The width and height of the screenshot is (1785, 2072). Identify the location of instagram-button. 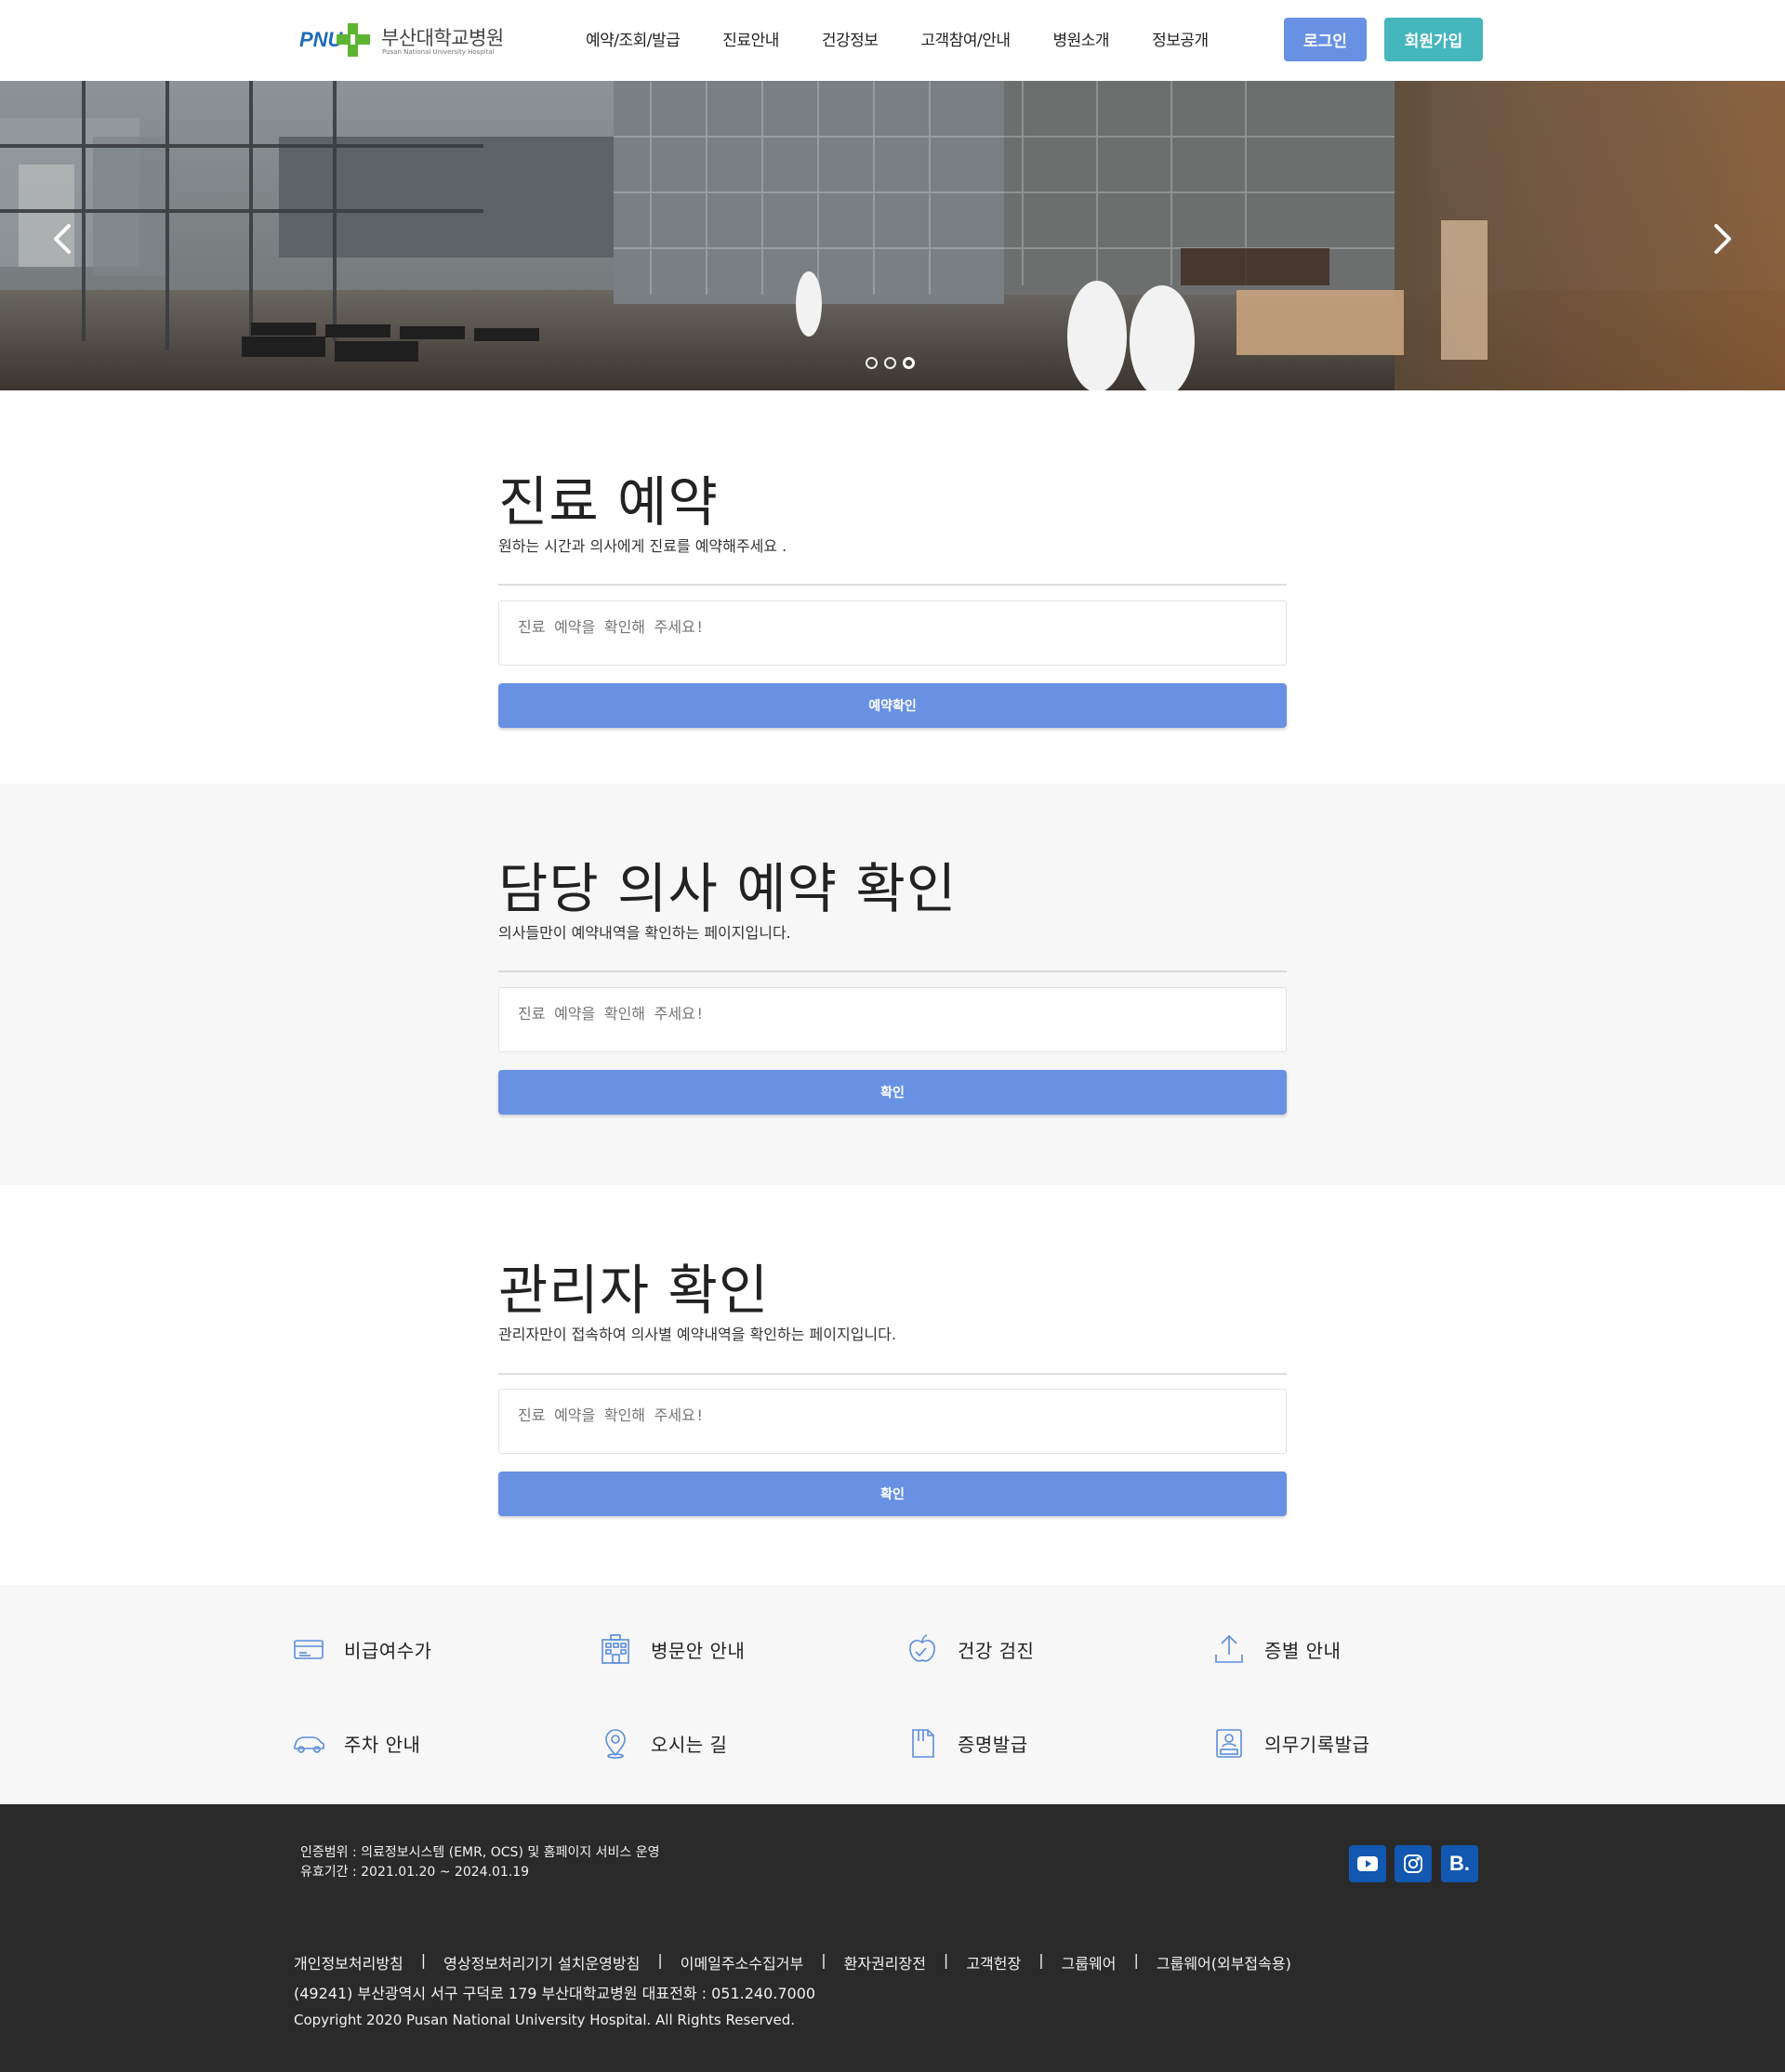
(1413, 1863).